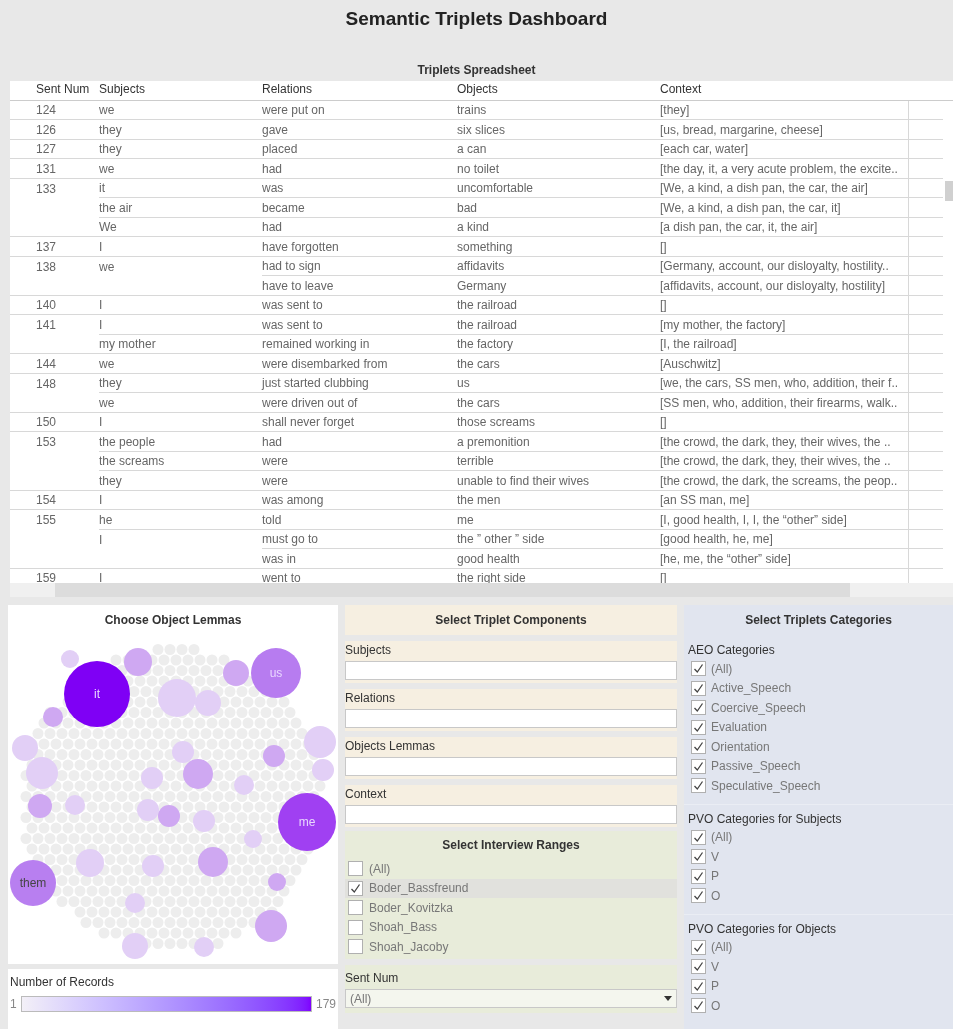 This screenshot has height=1029, width=953. Describe the element at coordinates (372, 978) in the screenshot. I see `field-label: Sent Num` at that location.